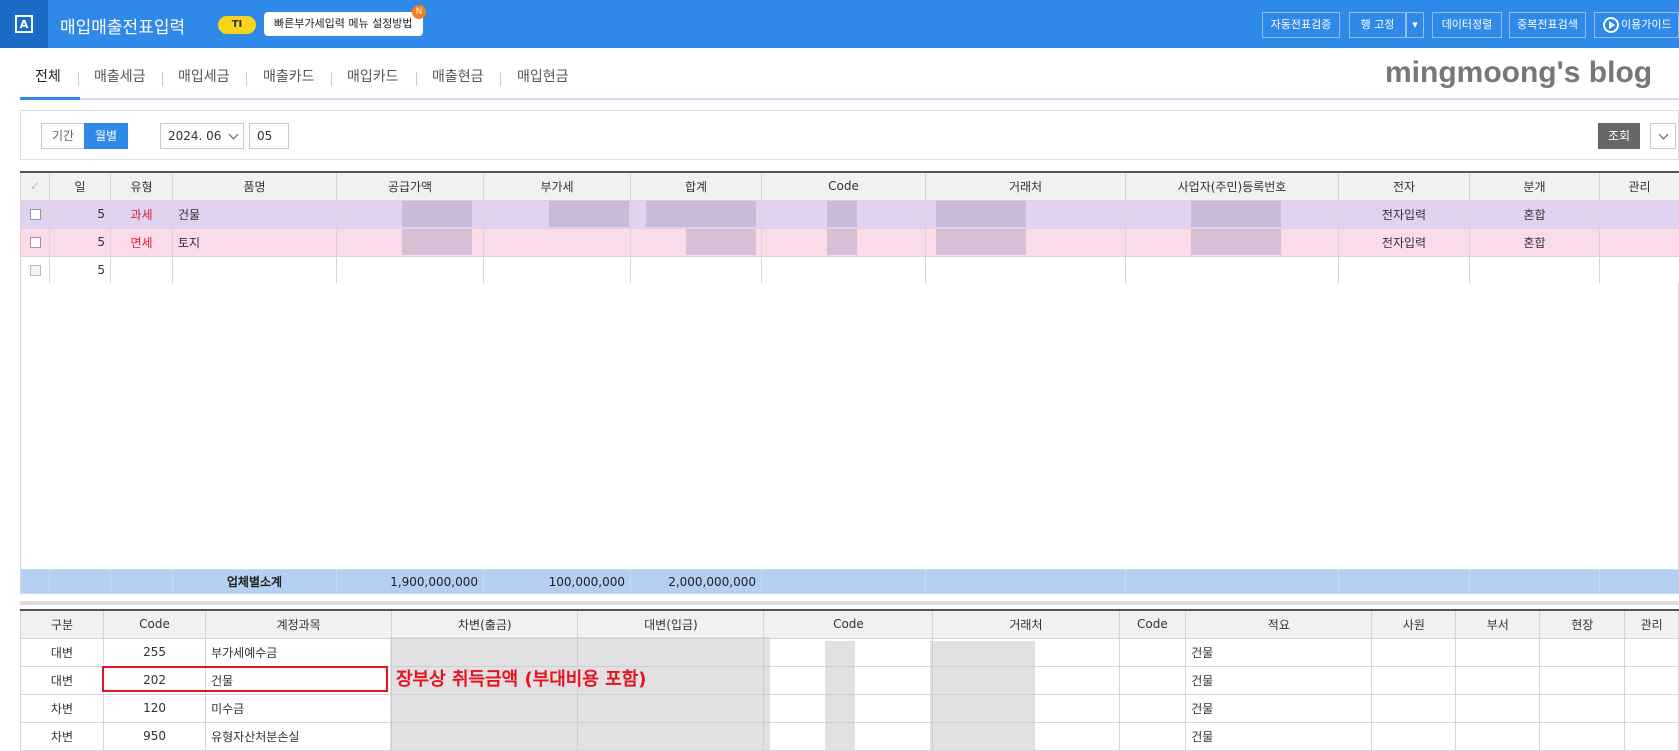 Image resolution: width=1679 pixels, height=751 pixels. I want to click on data-sort-button: 데이터정렬, so click(1467, 25).